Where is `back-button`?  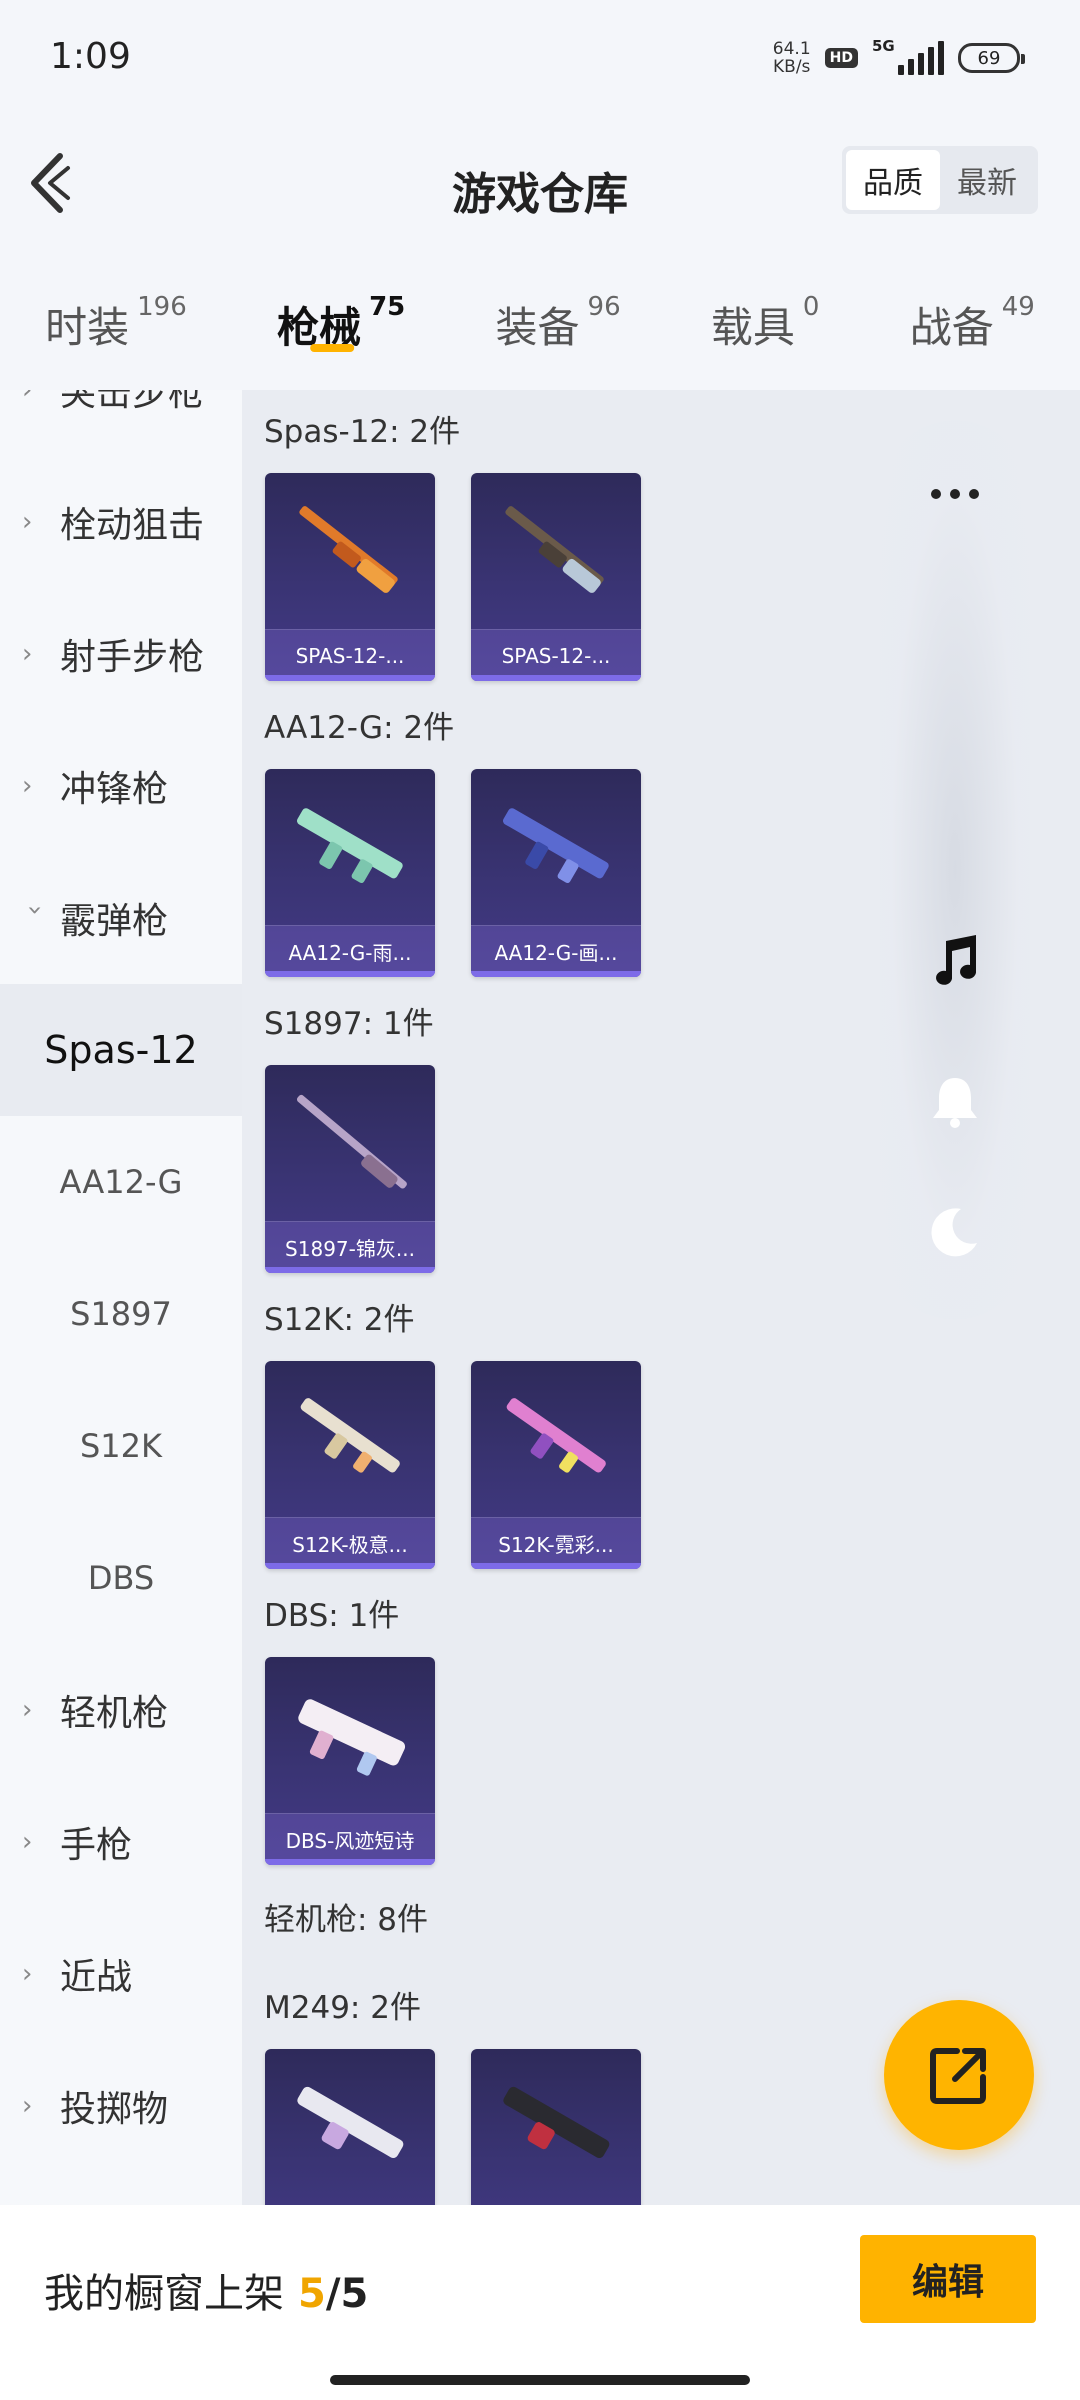
back-button is located at coordinates (52, 183).